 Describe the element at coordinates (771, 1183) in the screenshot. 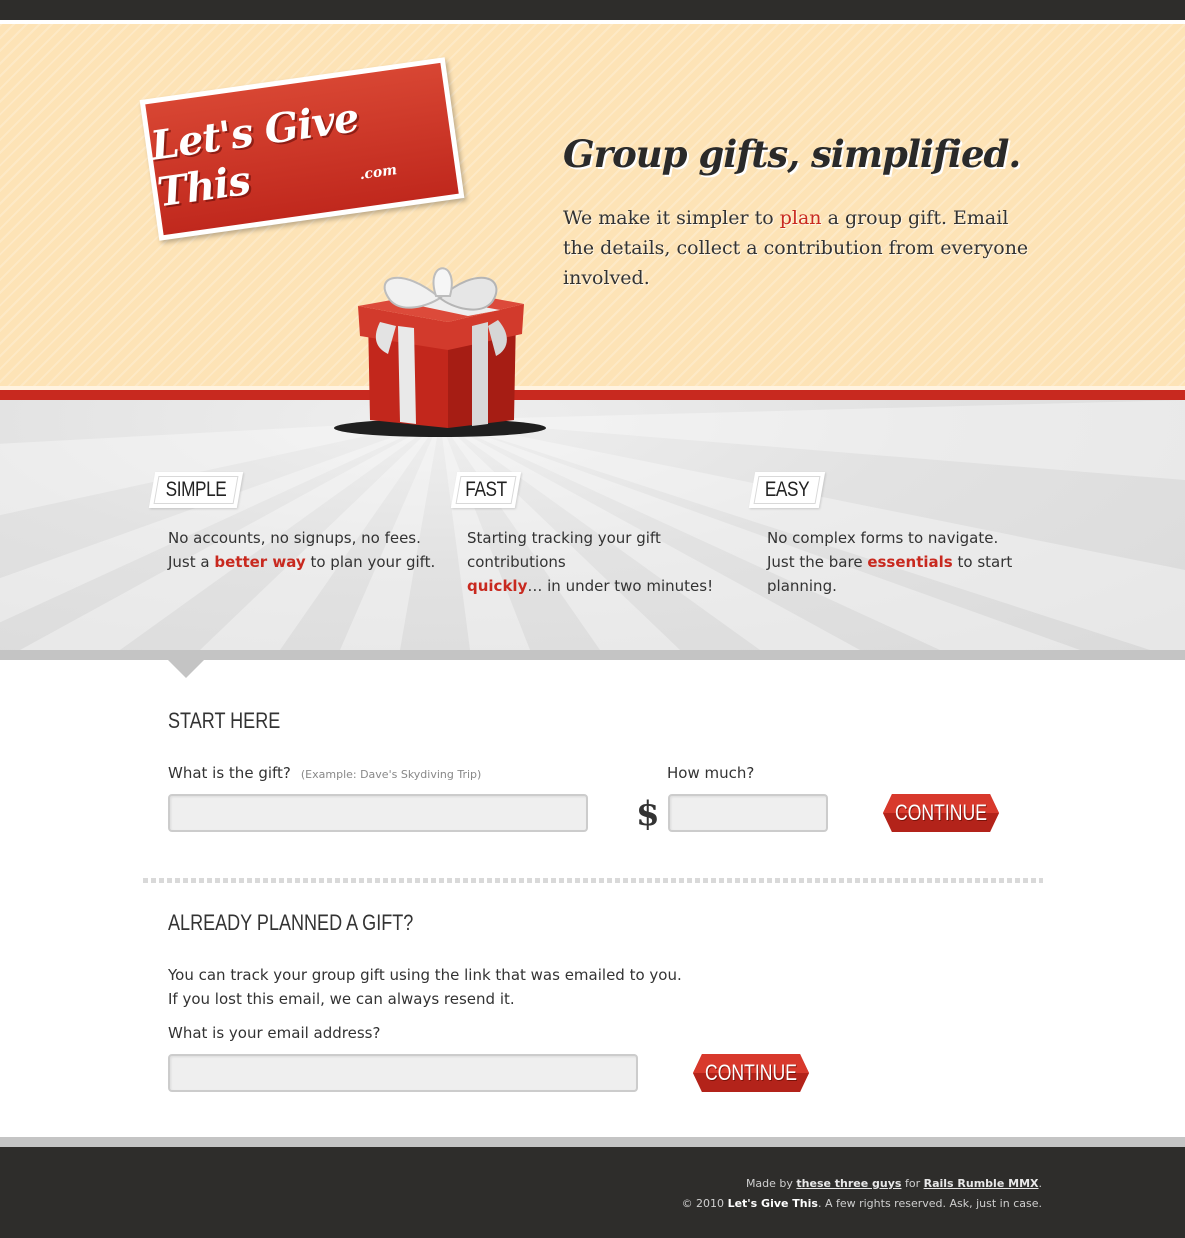

I see `footer-made-by: Made by` at that location.